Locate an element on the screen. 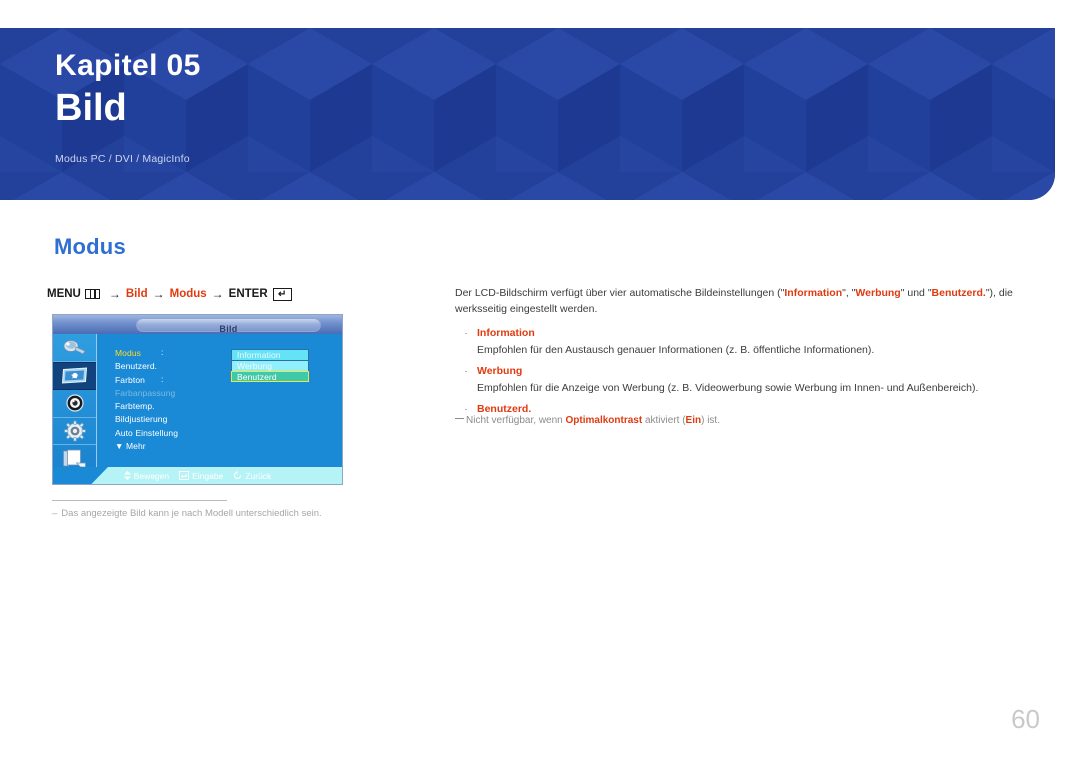 The height and width of the screenshot is (763, 1080). final-note-leader is located at coordinates (459, 418).